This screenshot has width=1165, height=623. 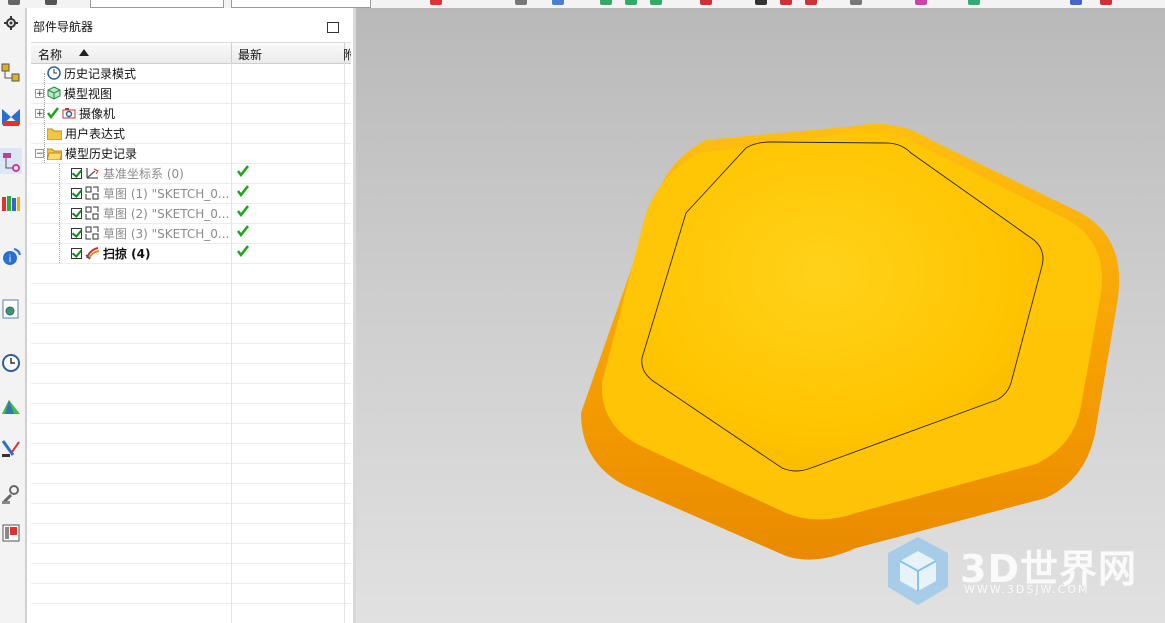 I want to click on resource-bar: i, so click(x=13, y=315).